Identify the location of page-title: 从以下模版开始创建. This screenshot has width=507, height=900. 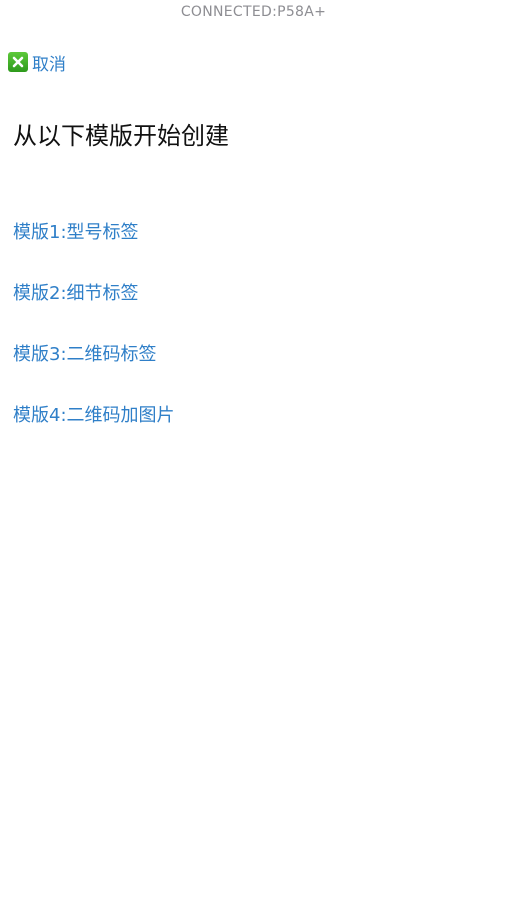
(121, 136).